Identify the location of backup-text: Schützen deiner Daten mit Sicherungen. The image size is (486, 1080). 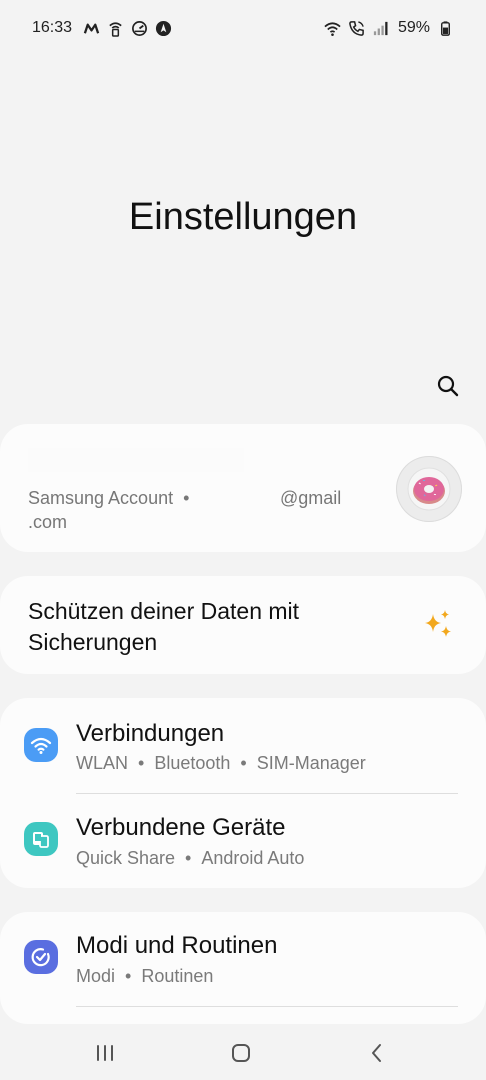
(164, 626).